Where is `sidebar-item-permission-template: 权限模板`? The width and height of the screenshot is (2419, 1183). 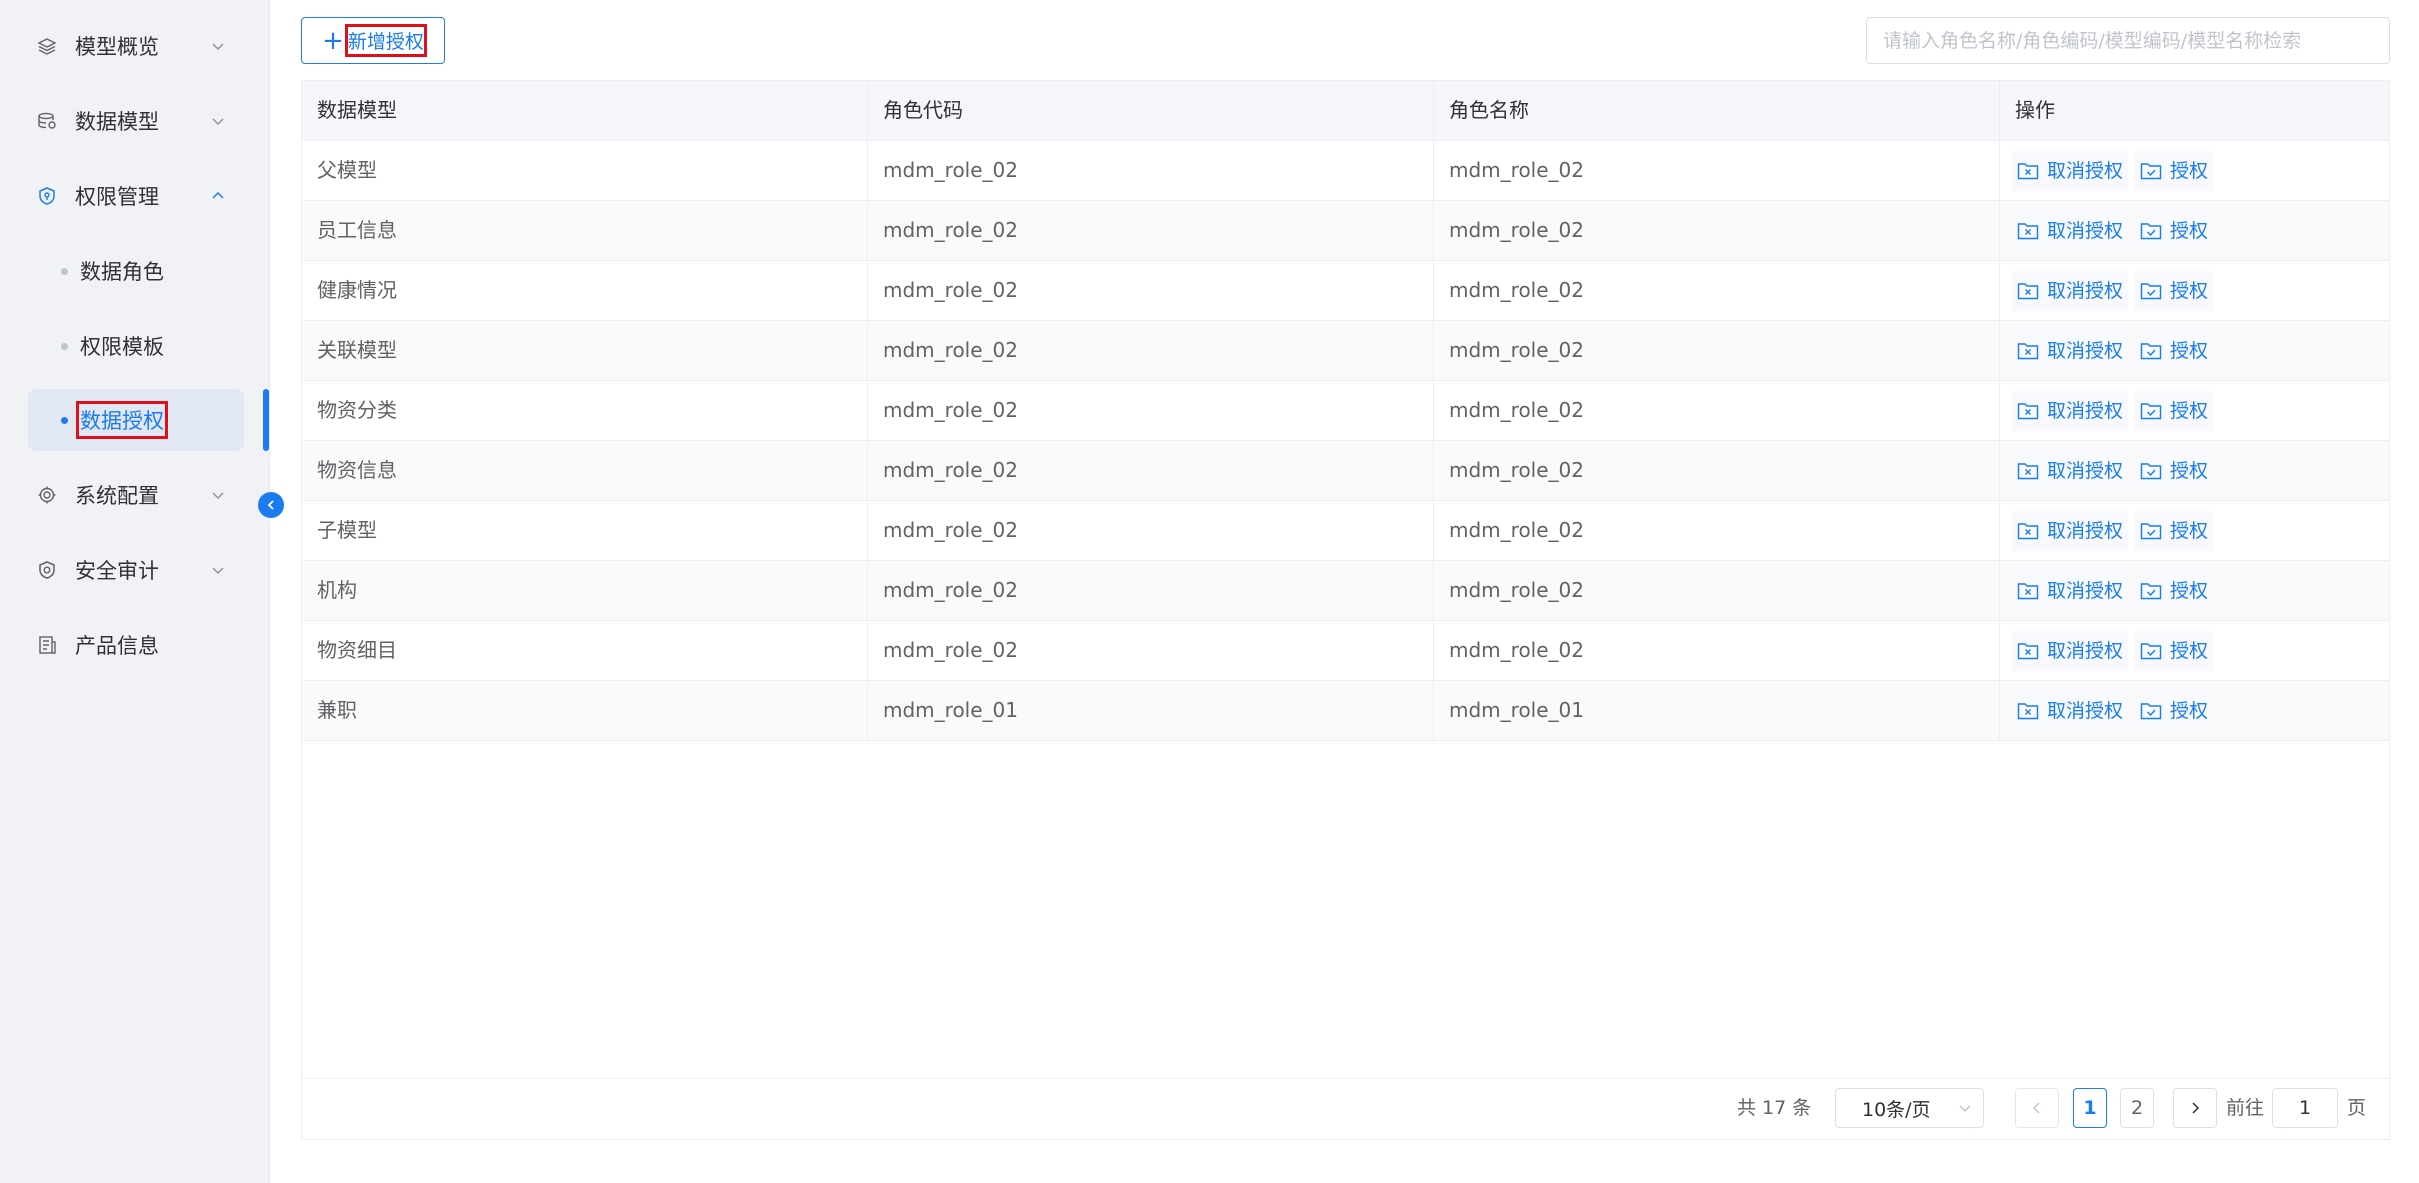
sidebar-item-permission-template: 权限模板 is located at coordinates (136, 346).